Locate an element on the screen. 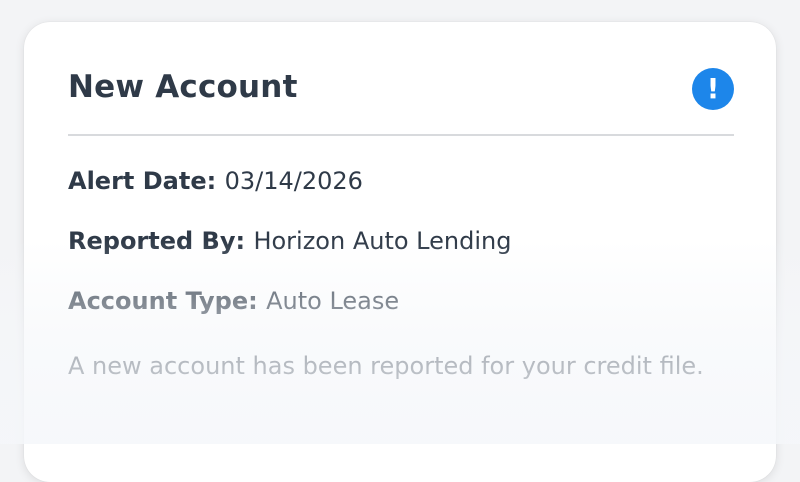  alert-date-label: Alert Date: is located at coordinates (146, 181).